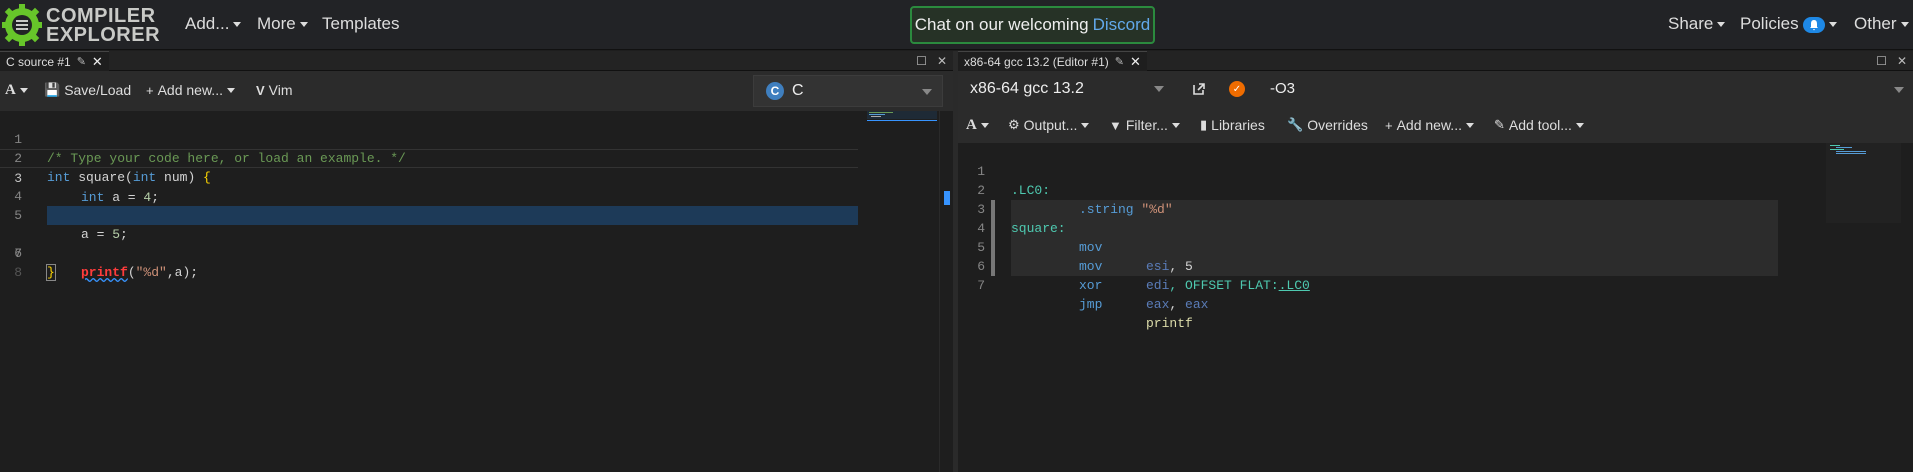  What do you see at coordinates (1863, 183) in the screenshot?
I see `asm-minimap` at bounding box center [1863, 183].